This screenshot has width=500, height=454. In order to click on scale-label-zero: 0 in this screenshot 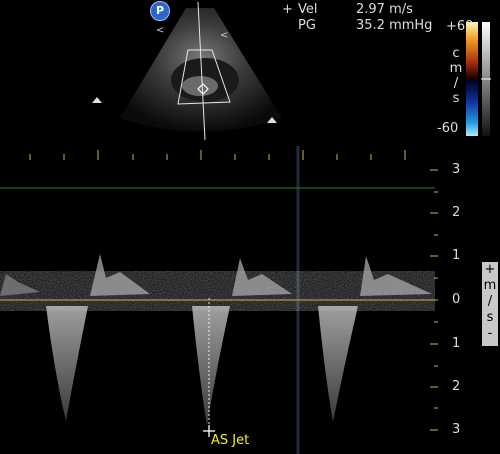, I will do `click(456, 299)`.